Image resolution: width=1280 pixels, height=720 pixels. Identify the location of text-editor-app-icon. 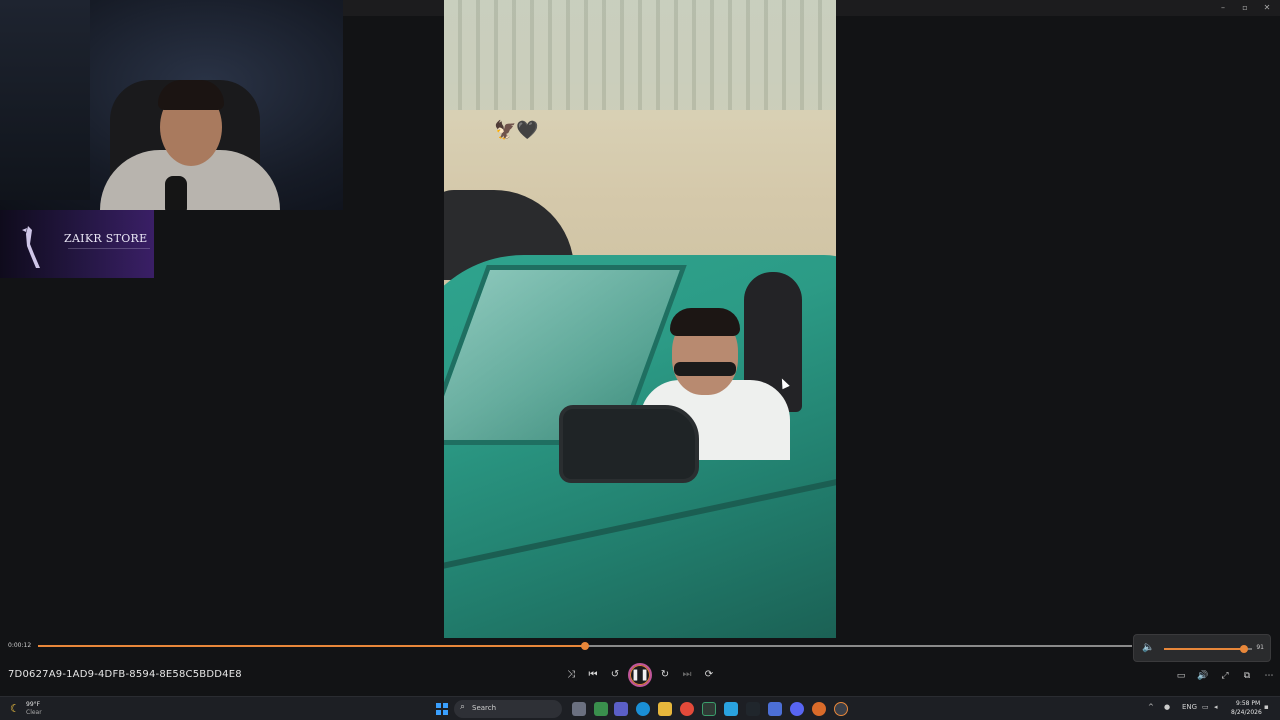
(753, 709).